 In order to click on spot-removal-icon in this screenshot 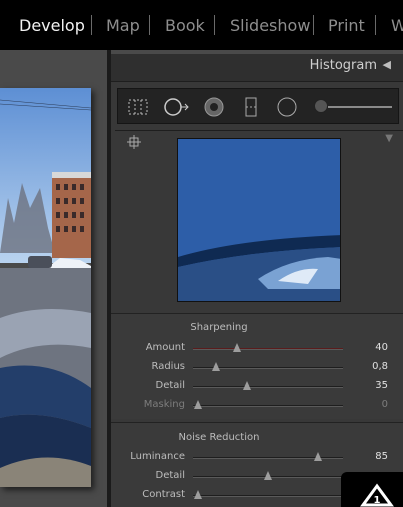, I will do `click(176, 107)`.